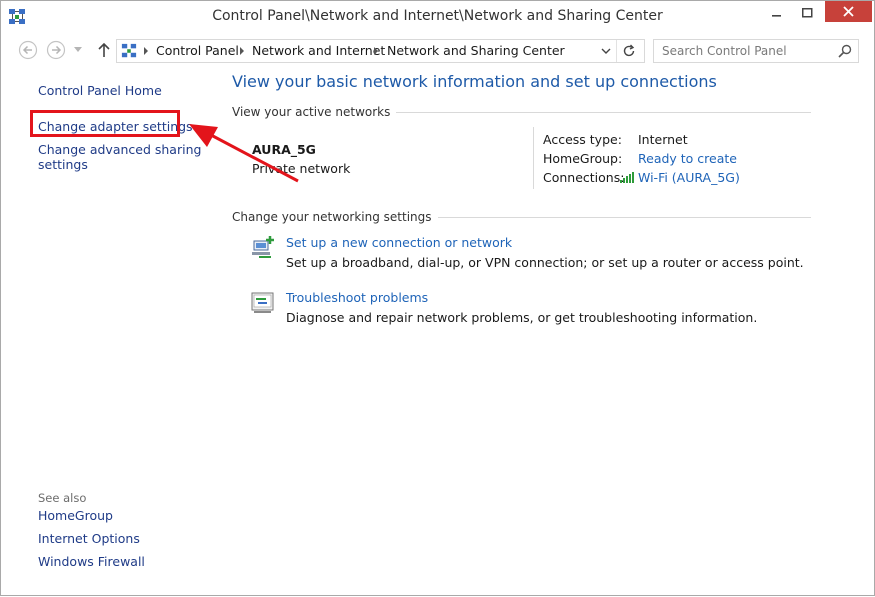  Describe the element at coordinates (318, 50) in the screenshot. I see `breadcrumb-network-and-internet: Network and Internet` at that location.